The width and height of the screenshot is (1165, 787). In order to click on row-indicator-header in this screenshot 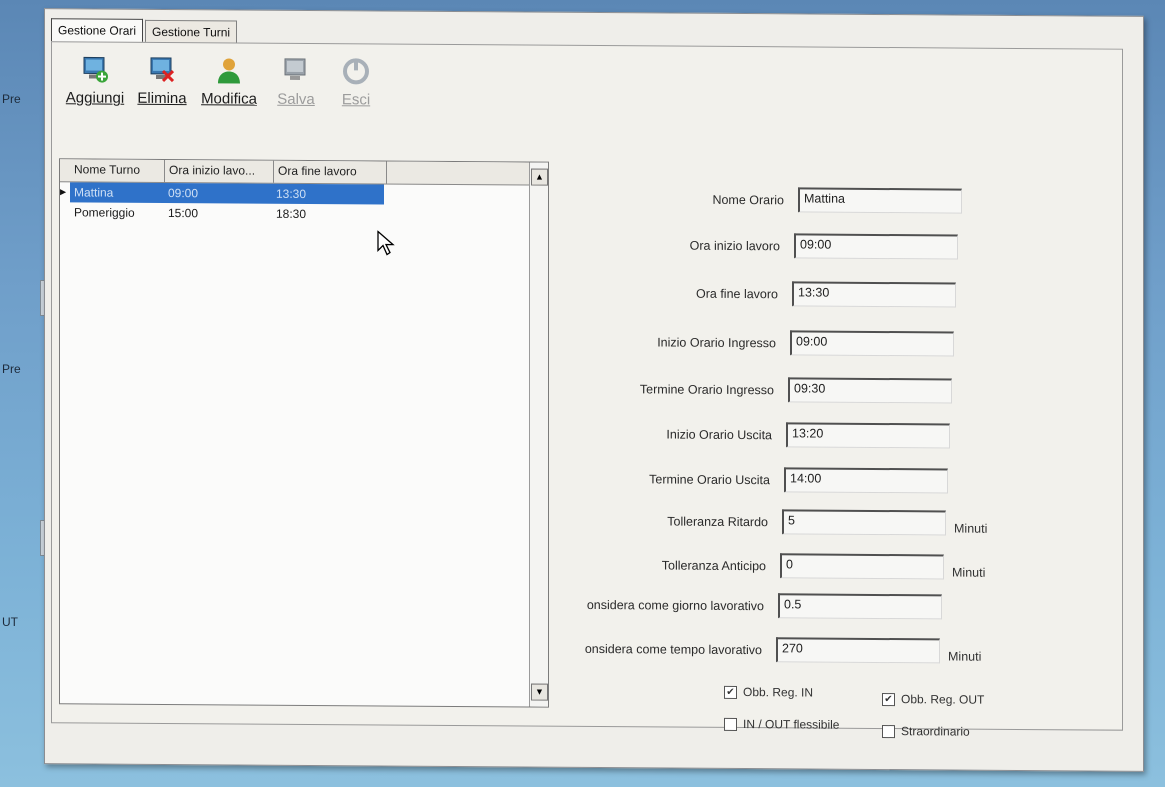, I will do `click(65, 170)`.